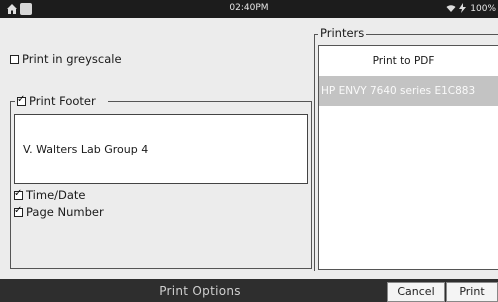  I want to click on status-indicators: 100%, so click(471, 8).